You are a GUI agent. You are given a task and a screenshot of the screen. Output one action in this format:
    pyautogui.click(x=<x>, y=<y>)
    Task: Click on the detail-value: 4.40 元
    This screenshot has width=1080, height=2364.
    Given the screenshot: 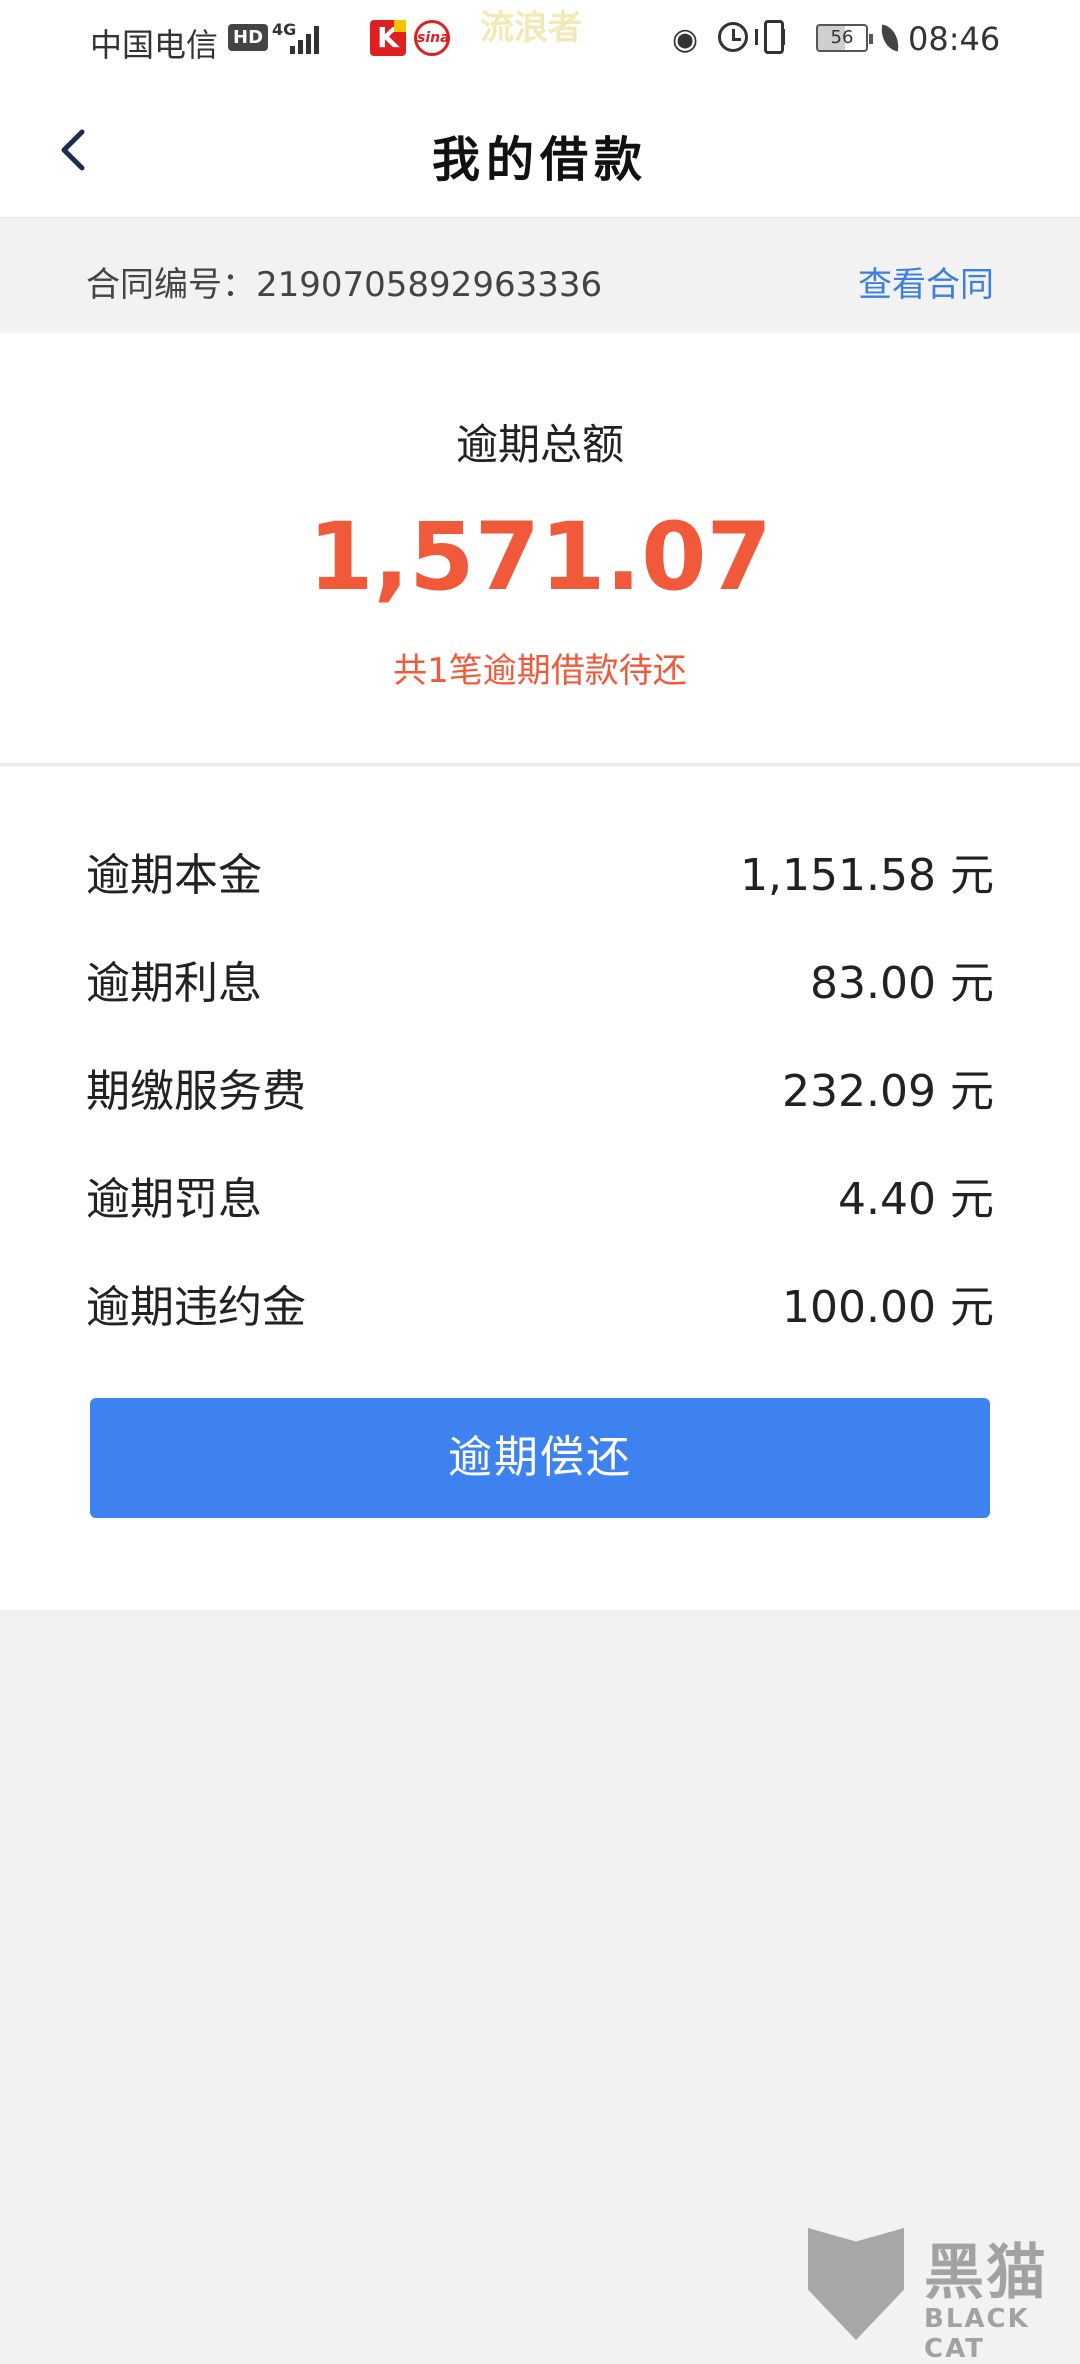 What is the action you would take?
    pyautogui.click(x=916, y=1199)
    